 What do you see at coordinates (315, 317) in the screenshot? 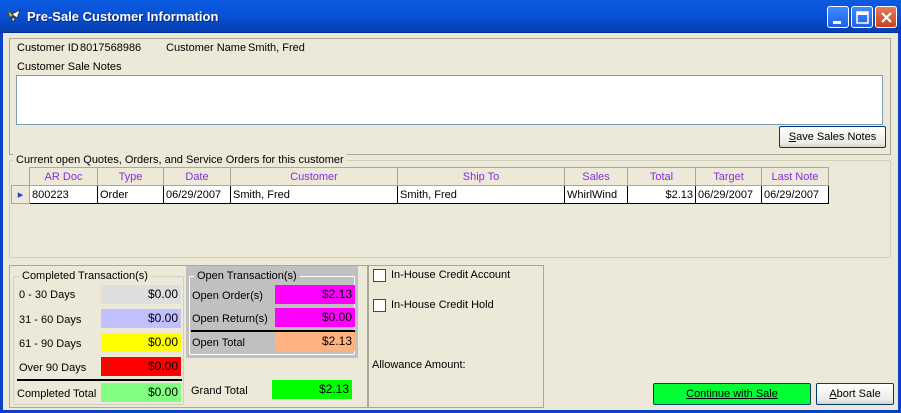
I see `open-returns-value: $0.00` at bounding box center [315, 317].